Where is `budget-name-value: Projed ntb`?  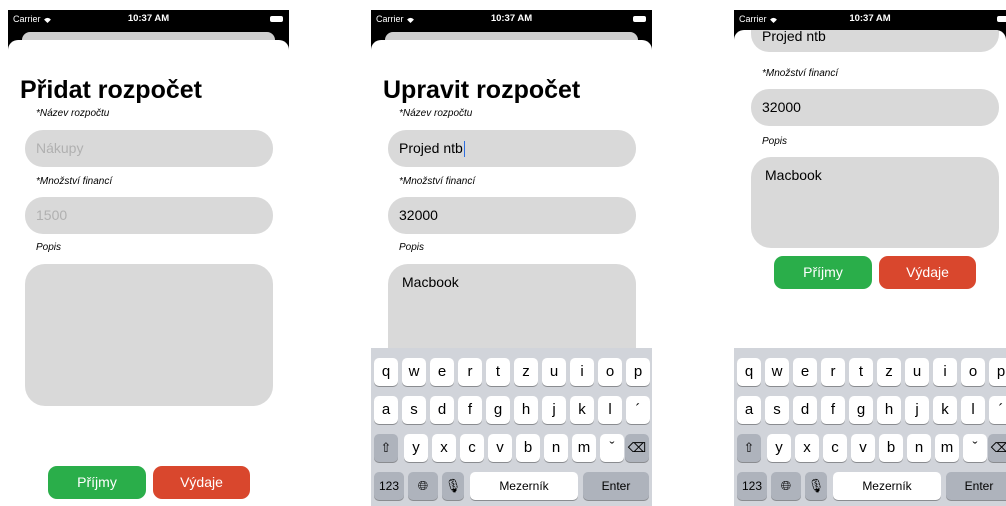 budget-name-value: Projed ntb is located at coordinates (431, 148).